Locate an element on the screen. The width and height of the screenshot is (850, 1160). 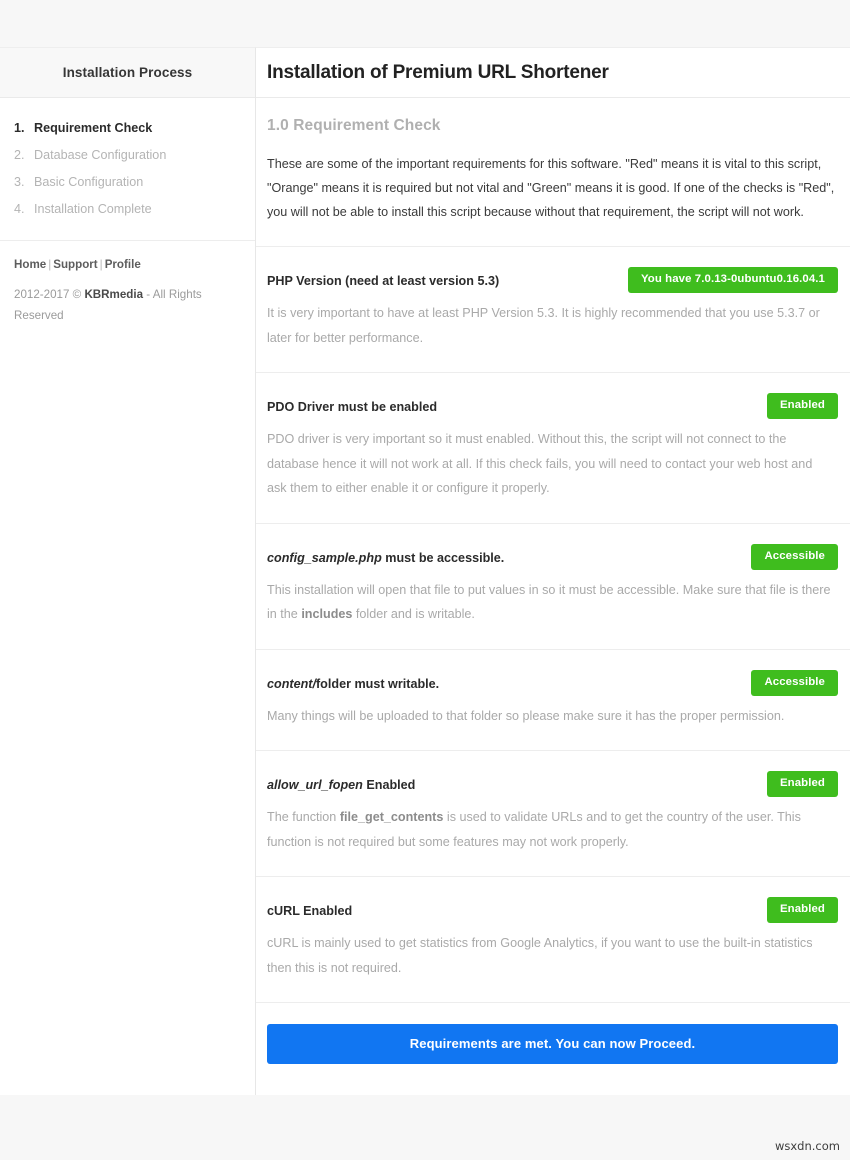
sidebar-title: Installation Process is located at coordinates (127, 72).